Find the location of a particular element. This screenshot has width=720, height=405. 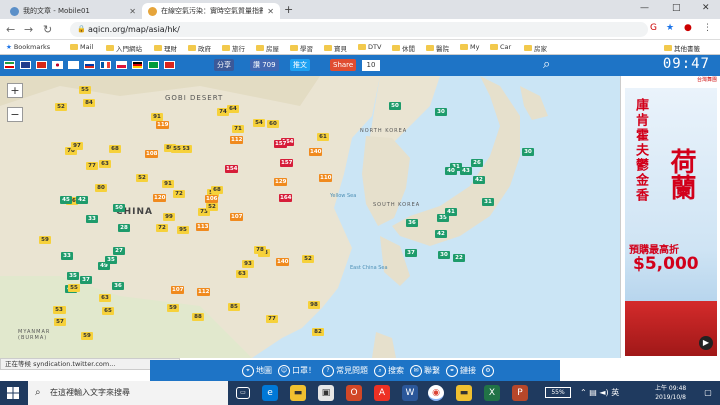

aqi-marker: 119 is located at coordinates (163, 125).